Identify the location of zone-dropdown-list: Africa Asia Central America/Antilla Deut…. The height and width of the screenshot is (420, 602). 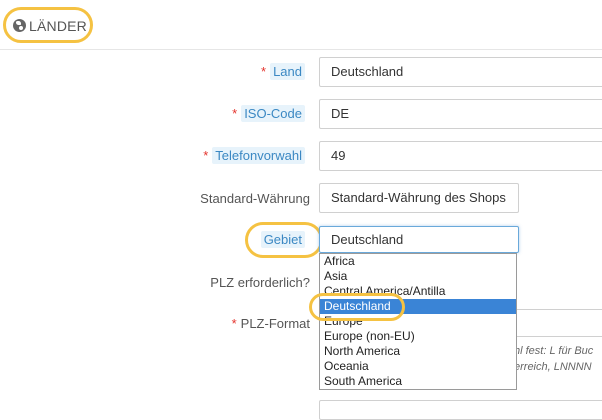
(418, 321).